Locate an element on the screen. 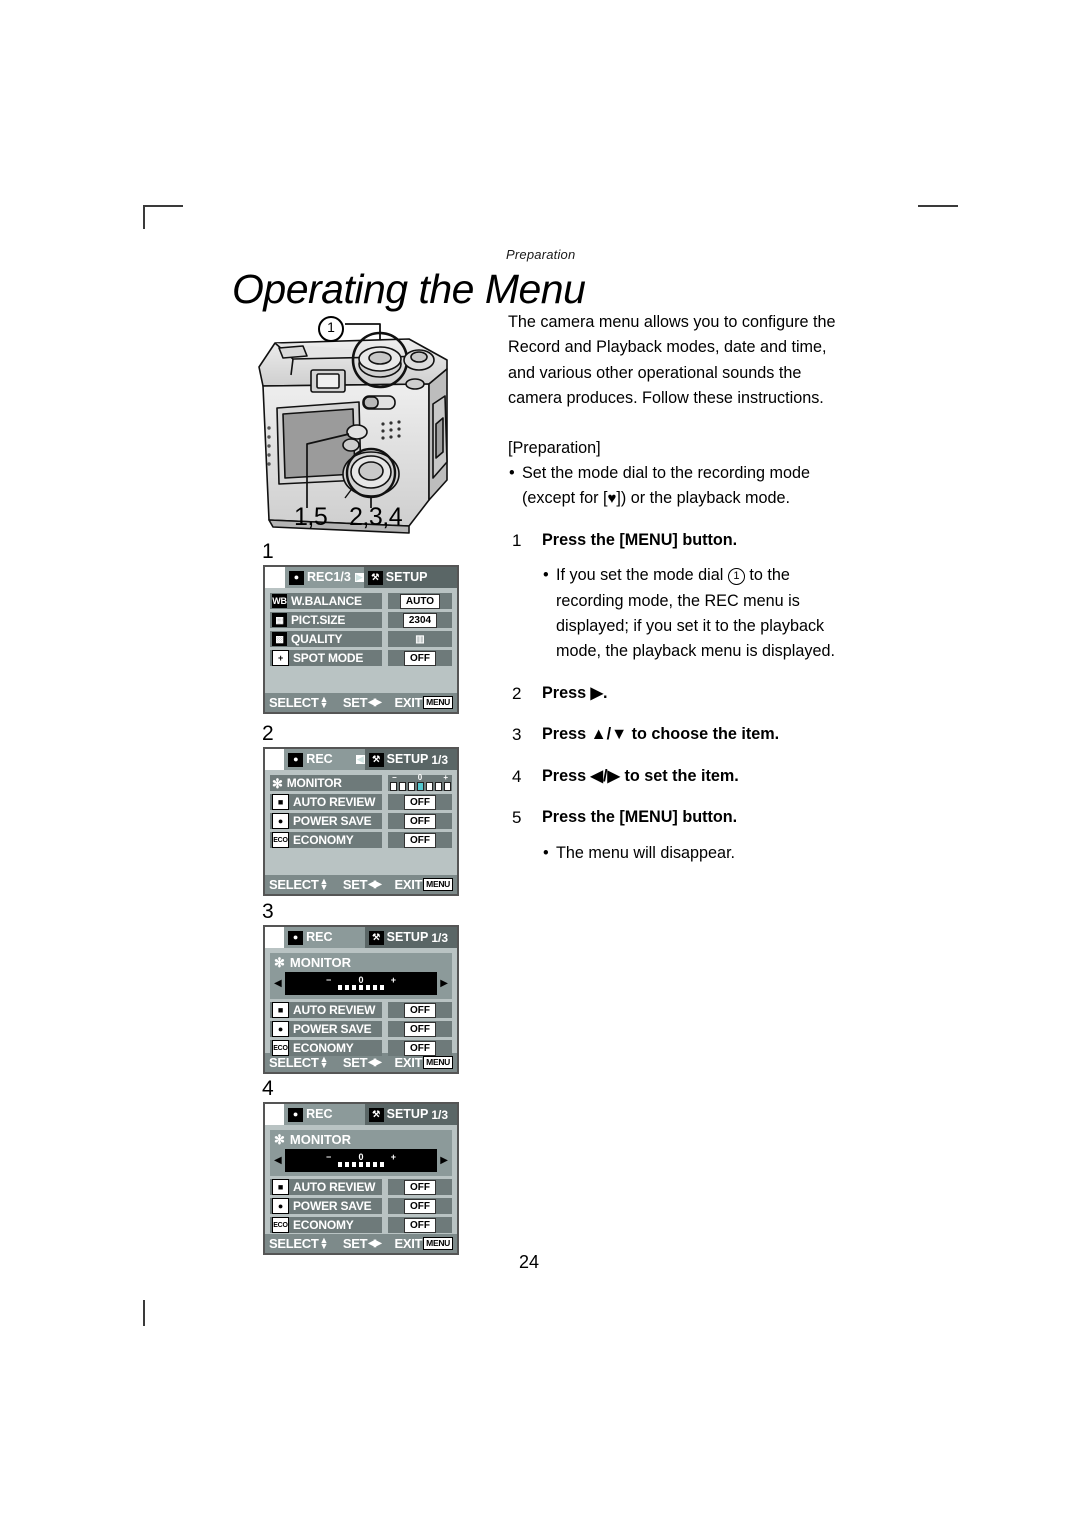 This screenshot has height=1526, width=1080. menu-row-wbalance: WB W.BALANCE AUTO is located at coordinates (361, 601).